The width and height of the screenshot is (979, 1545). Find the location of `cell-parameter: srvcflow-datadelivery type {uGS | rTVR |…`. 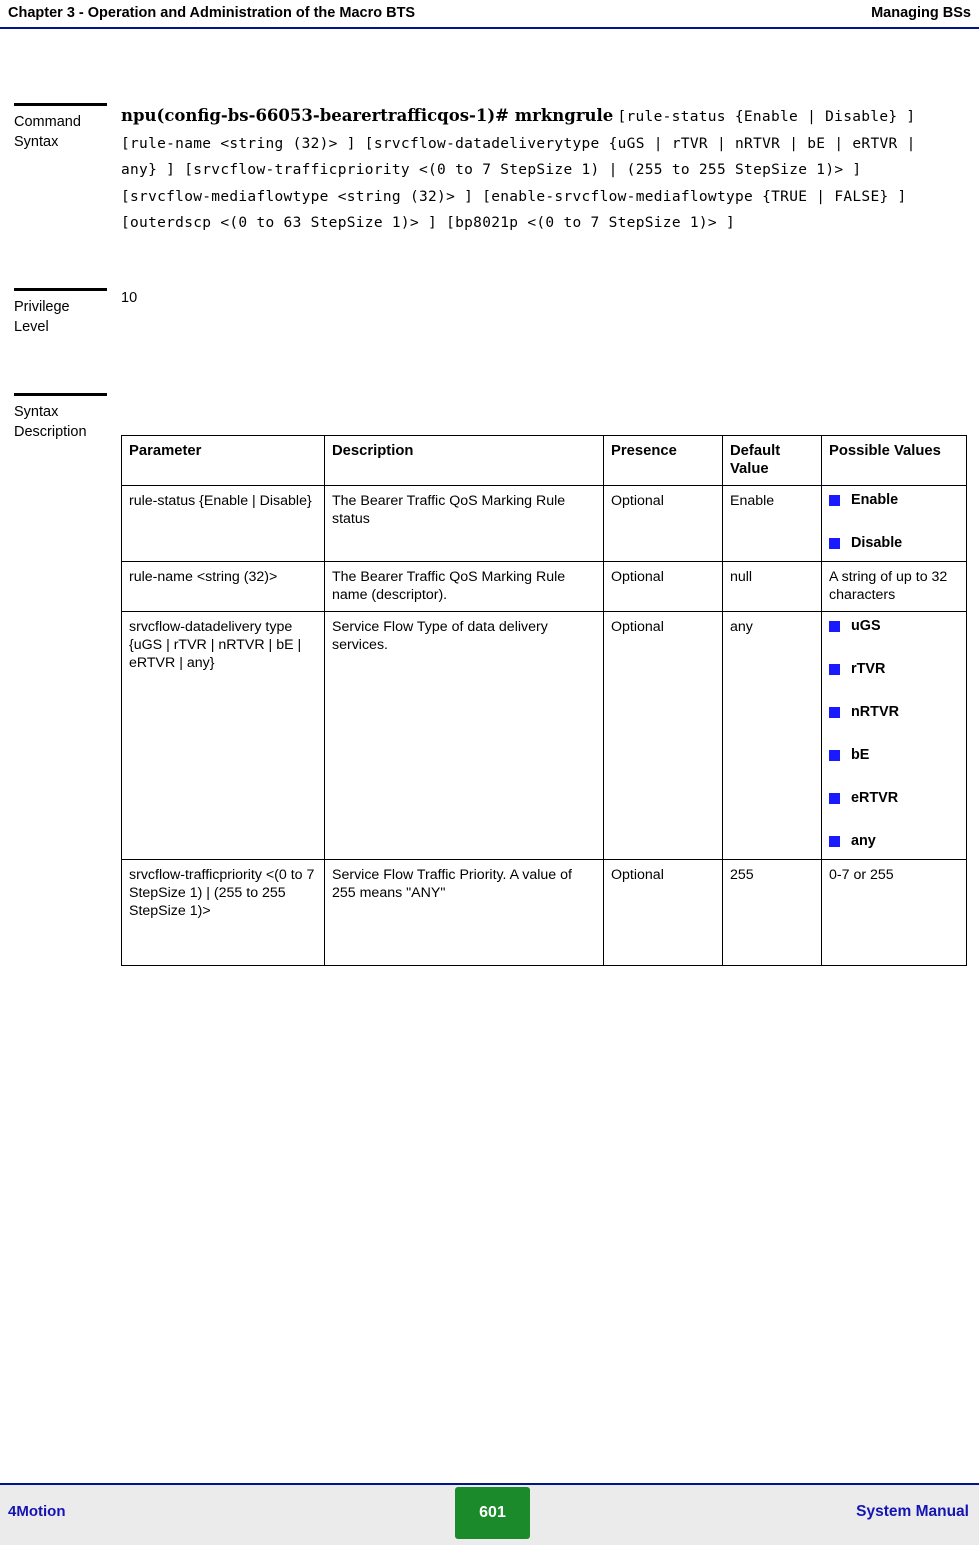

cell-parameter: srvcflow-datadelivery type {uGS | rTVR |… is located at coordinates (223, 735).